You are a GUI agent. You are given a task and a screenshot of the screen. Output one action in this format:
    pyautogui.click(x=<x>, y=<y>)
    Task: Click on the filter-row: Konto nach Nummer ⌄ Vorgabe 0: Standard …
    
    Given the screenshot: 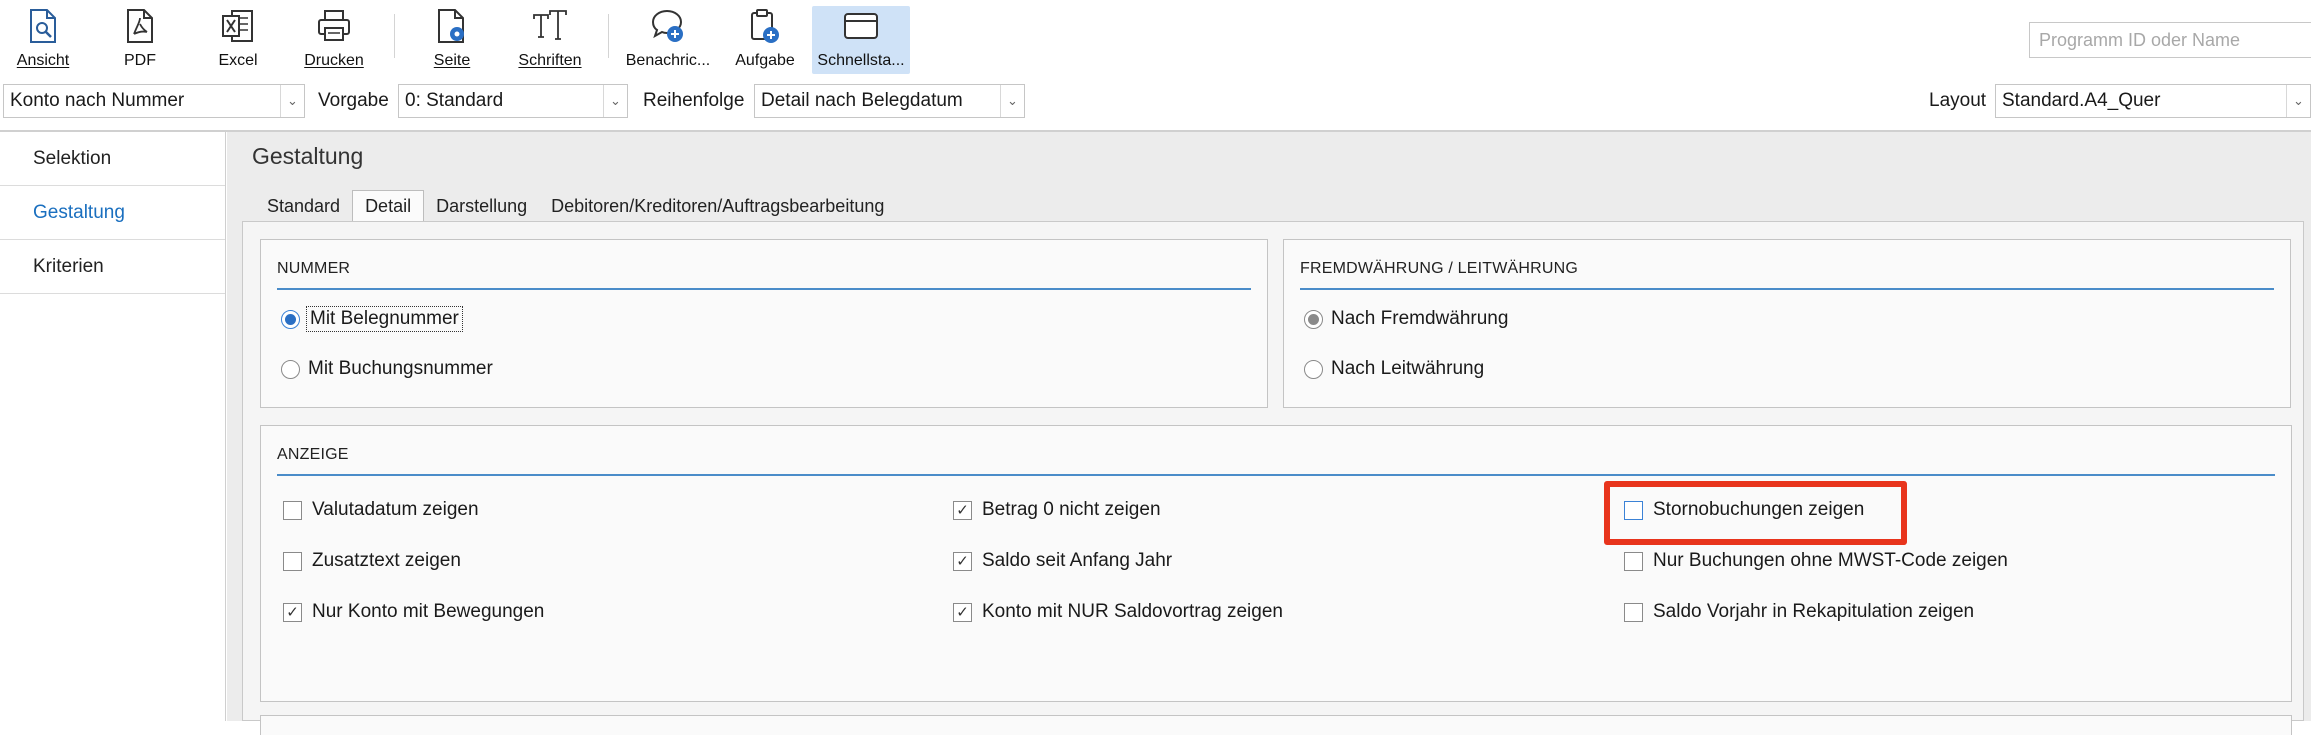 What is the action you would take?
    pyautogui.click(x=1155, y=101)
    